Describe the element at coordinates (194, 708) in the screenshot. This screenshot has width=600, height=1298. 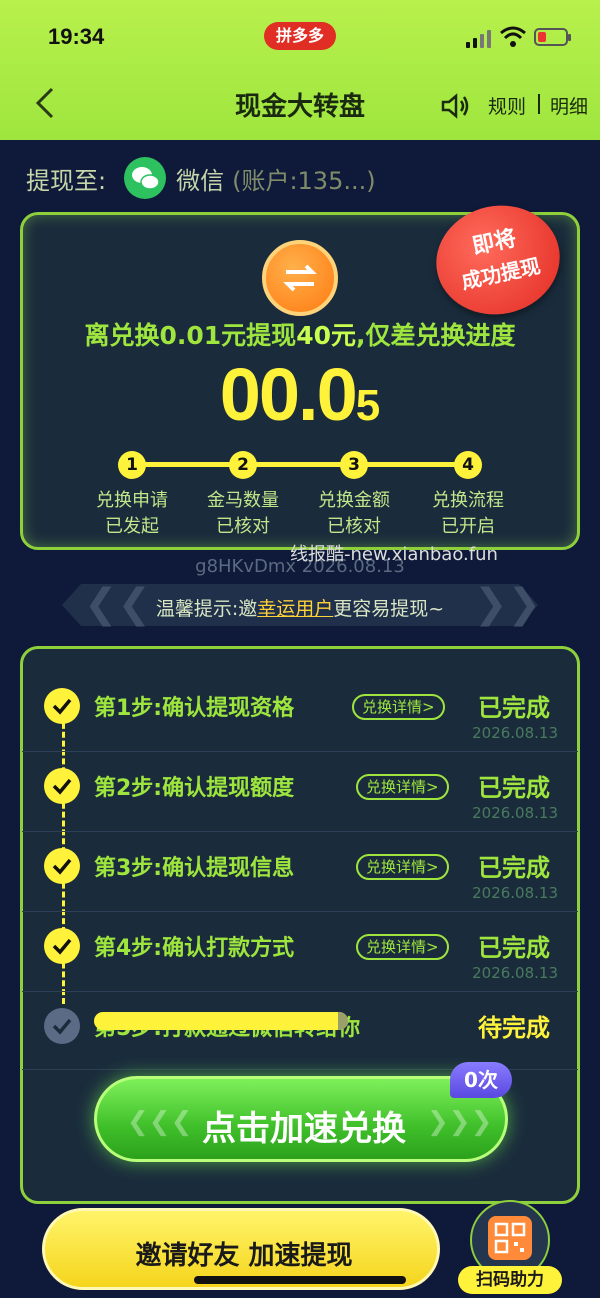
I see `step-title: 第1步:确认提现资格` at that location.